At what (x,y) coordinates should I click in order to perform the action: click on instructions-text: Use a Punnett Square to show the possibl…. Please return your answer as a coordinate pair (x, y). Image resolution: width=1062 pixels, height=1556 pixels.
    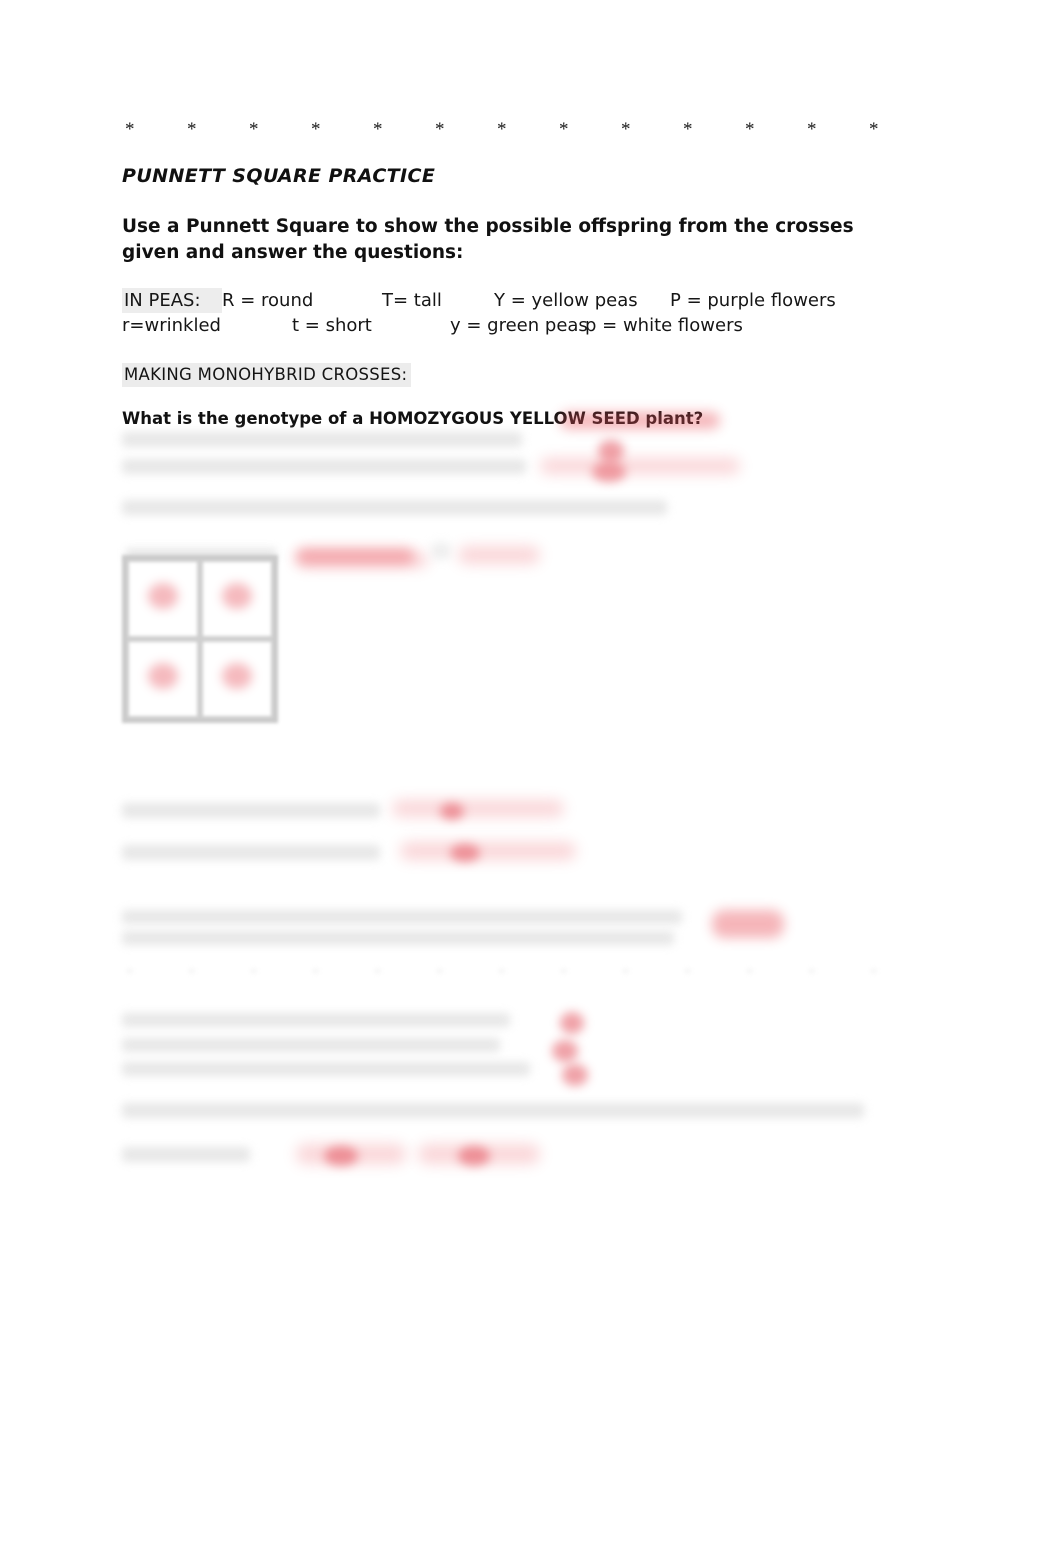
    Looking at the image, I should click on (488, 239).